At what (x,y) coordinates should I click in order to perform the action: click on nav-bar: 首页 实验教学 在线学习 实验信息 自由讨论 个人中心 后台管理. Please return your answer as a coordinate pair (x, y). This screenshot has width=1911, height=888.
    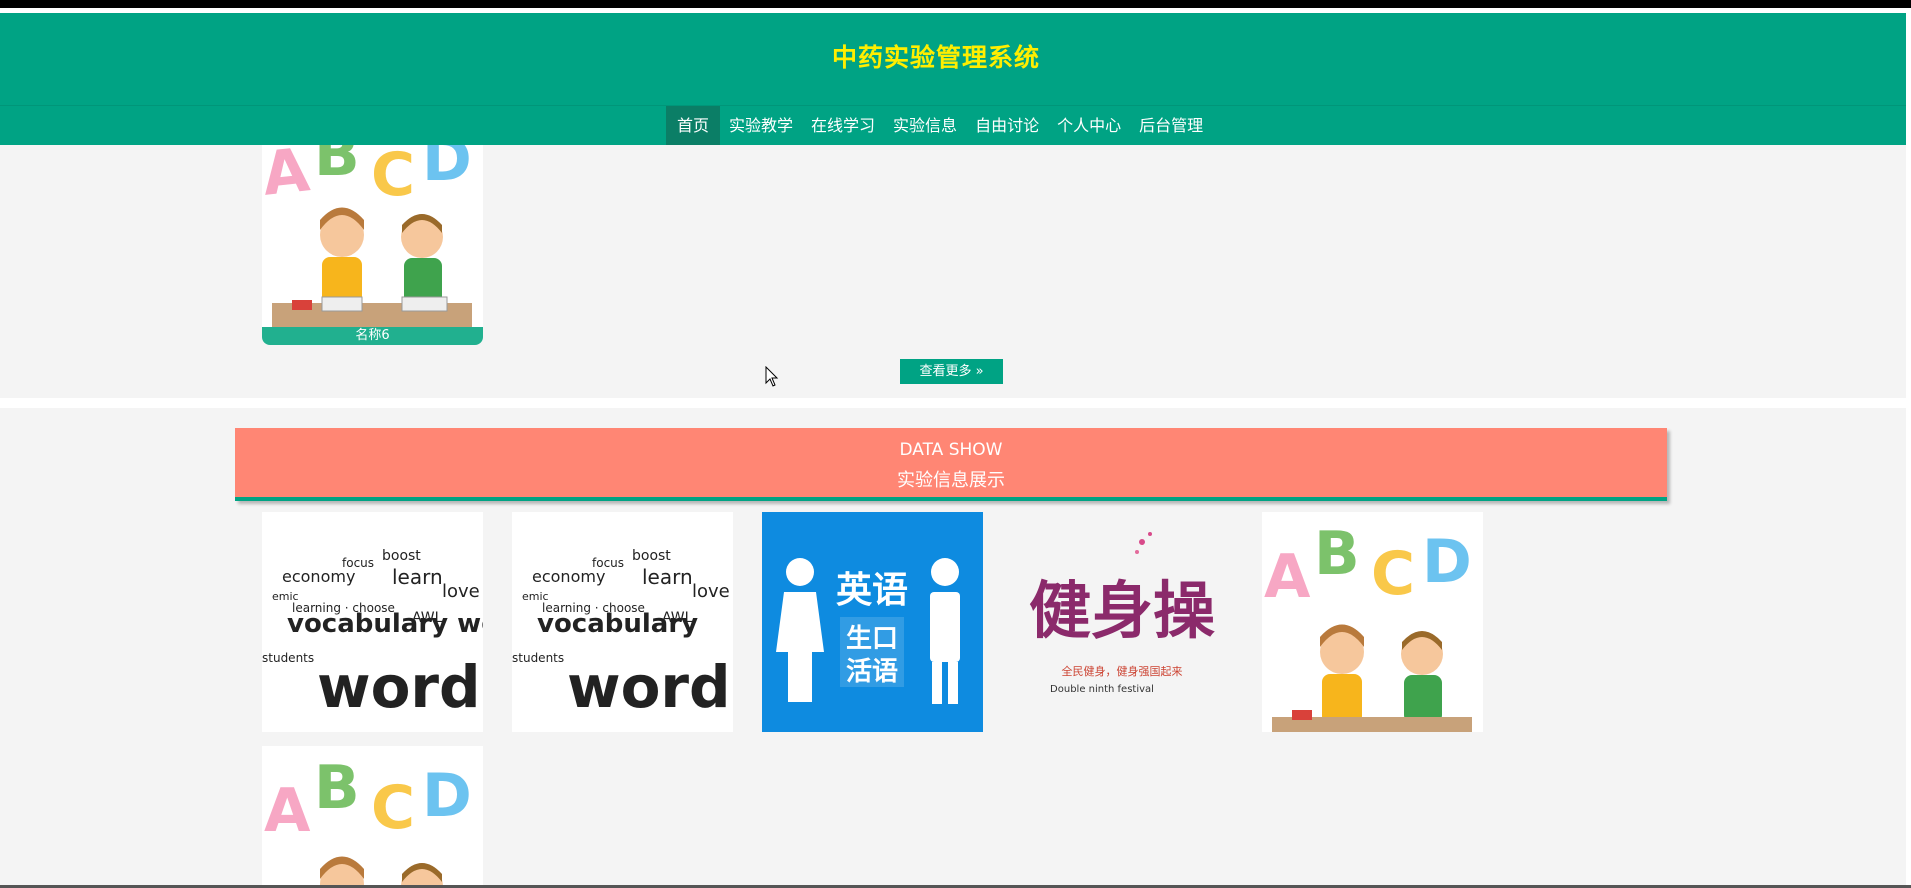
    Looking at the image, I should click on (953, 125).